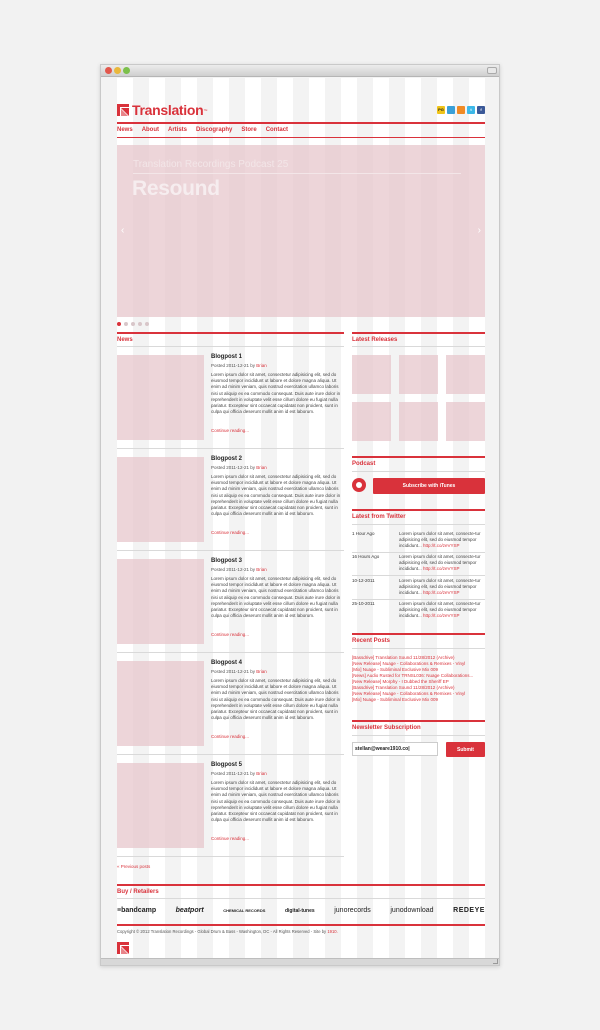 This screenshot has width=600, height=1030. What do you see at coordinates (150, 130) in the screenshot?
I see `nav-about: About` at bounding box center [150, 130].